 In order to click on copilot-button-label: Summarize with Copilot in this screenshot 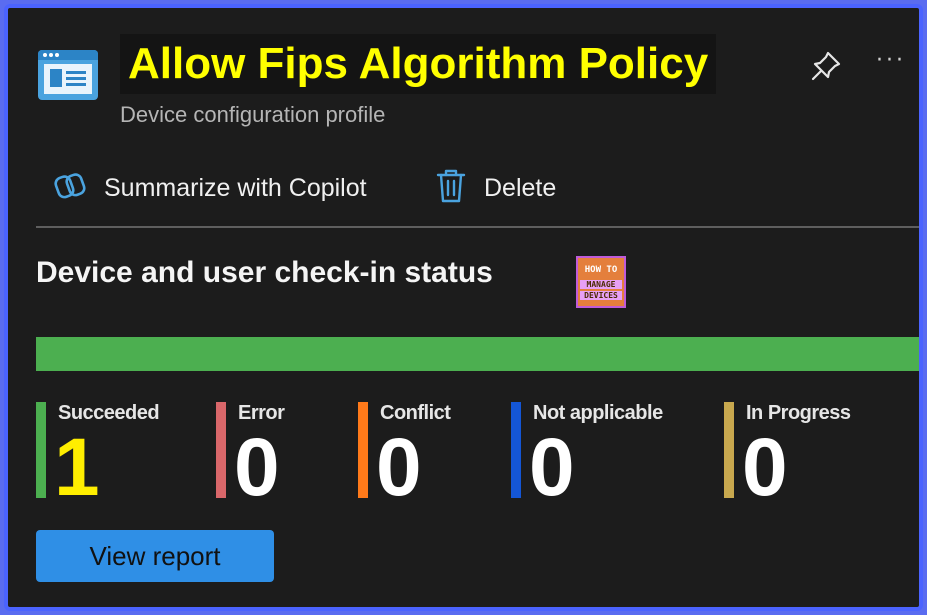, I will do `click(235, 187)`.